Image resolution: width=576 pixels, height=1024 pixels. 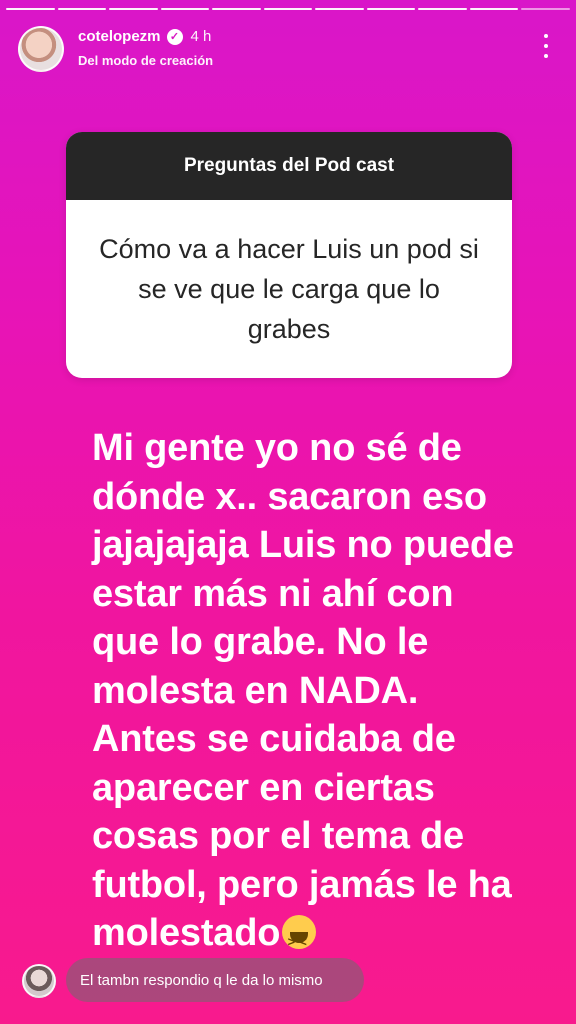 I want to click on reply-text: El tambn respondio q le da lo mismo, so click(x=201, y=980).